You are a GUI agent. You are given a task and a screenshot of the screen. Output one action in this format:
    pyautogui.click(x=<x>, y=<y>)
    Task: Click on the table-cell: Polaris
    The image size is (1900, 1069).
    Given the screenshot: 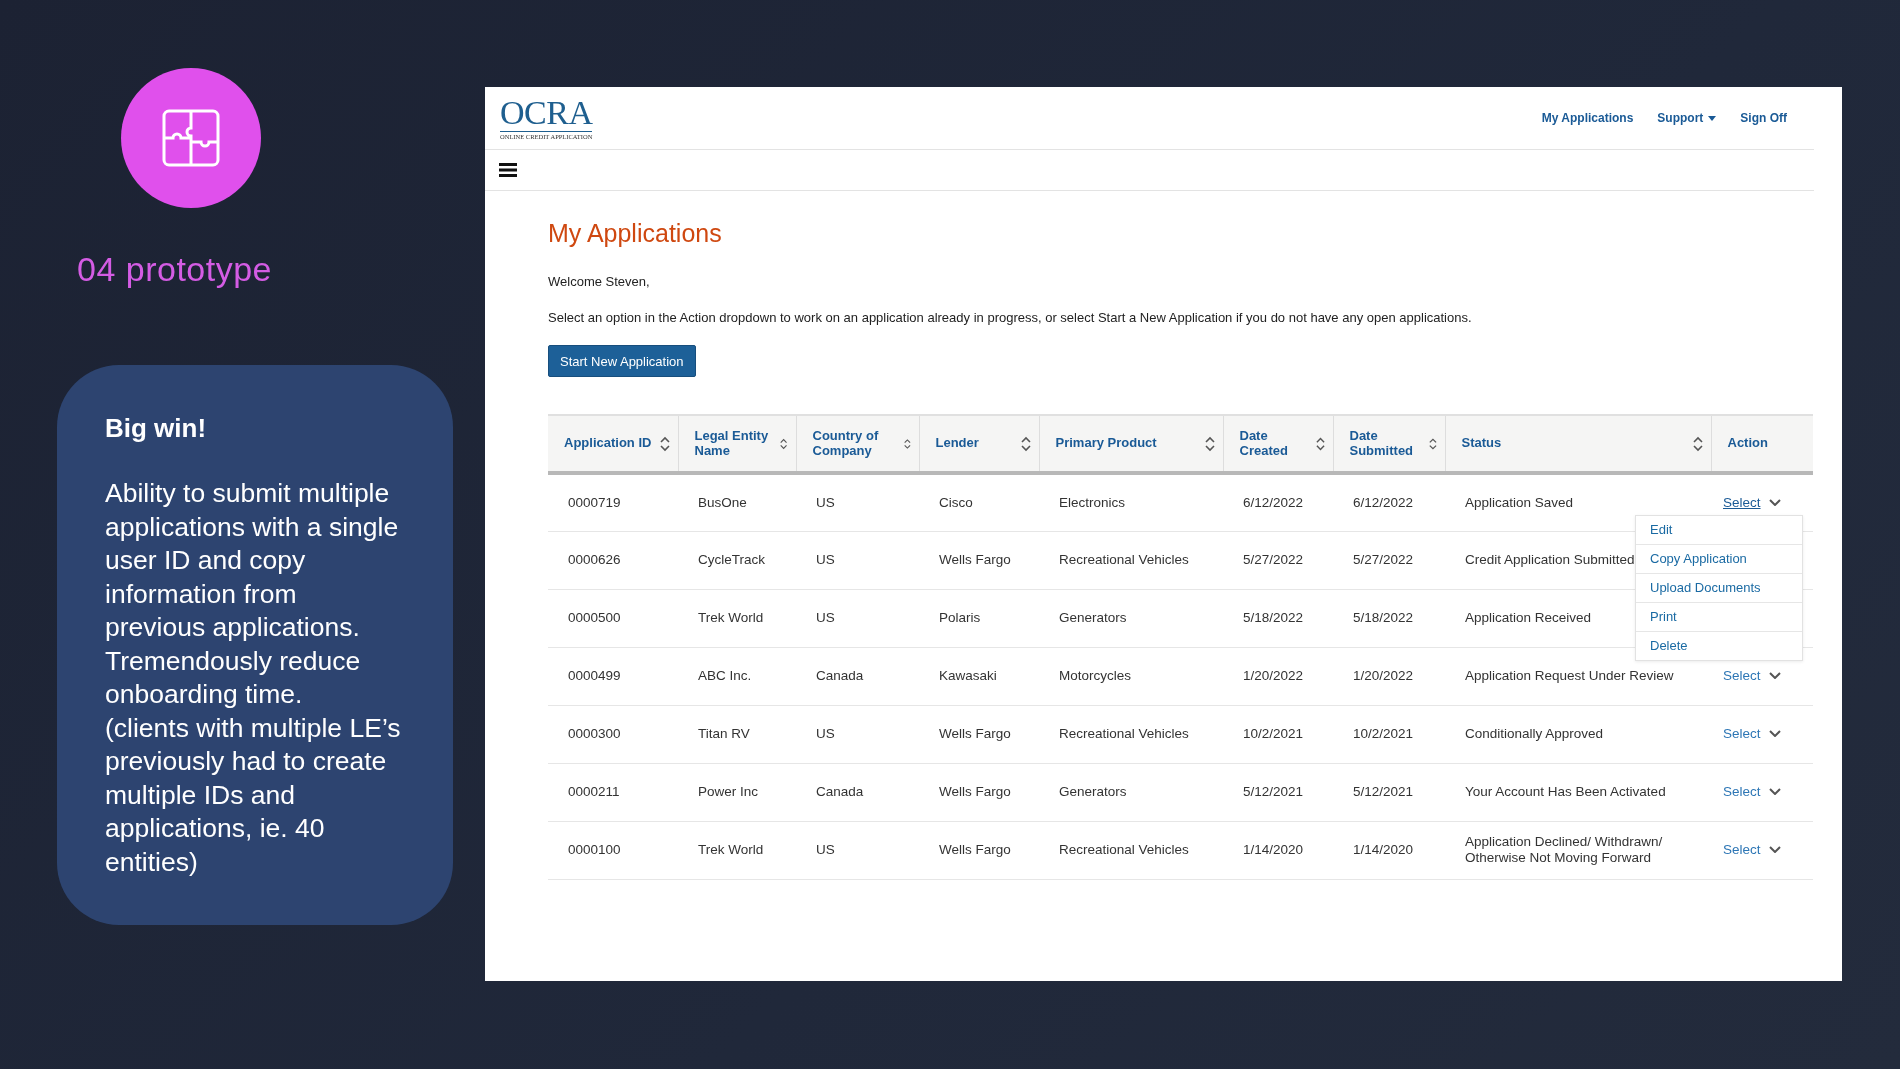 What is the action you would take?
    pyautogui.click(x=979, y=618)
    